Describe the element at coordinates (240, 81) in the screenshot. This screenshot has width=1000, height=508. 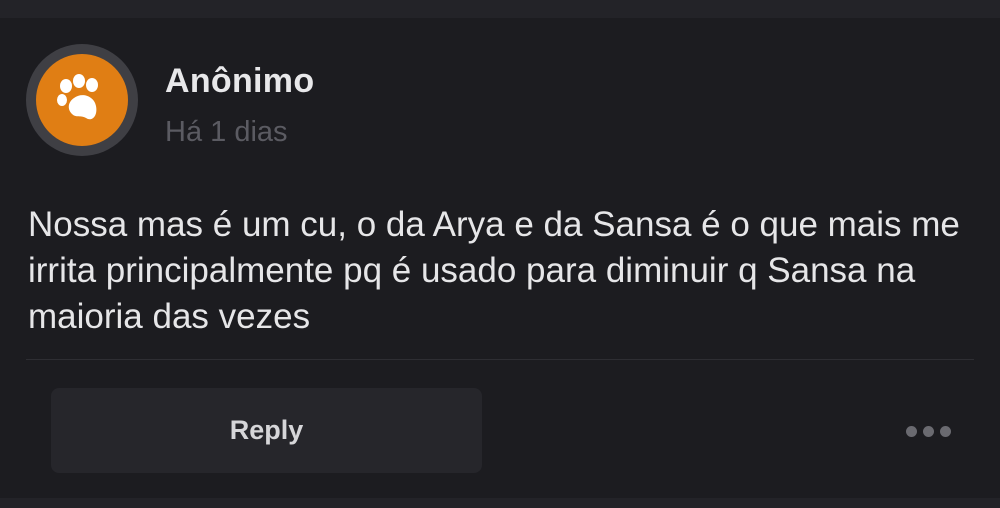
I see `author-name: Anônimo` at that location.